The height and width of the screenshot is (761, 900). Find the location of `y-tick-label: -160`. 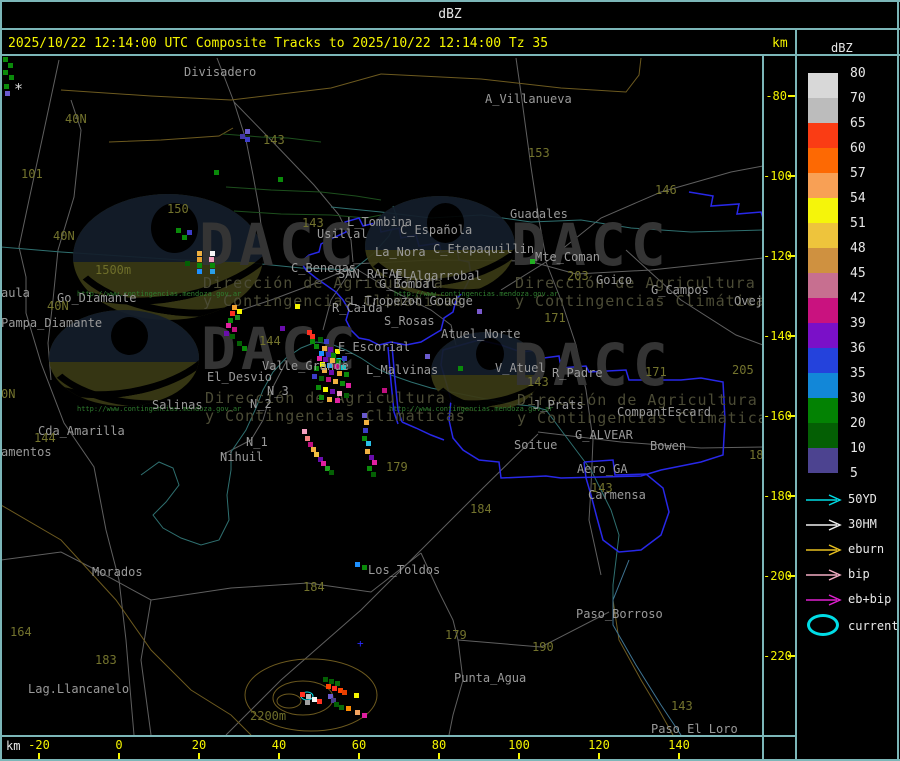

y-tick-label: -160 is located at coordinates (777, 416).